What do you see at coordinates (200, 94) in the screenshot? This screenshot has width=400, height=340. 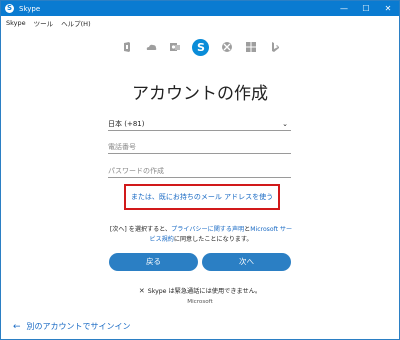 I see `page-title: アカウントの作成` at bounding box center [200, 94].